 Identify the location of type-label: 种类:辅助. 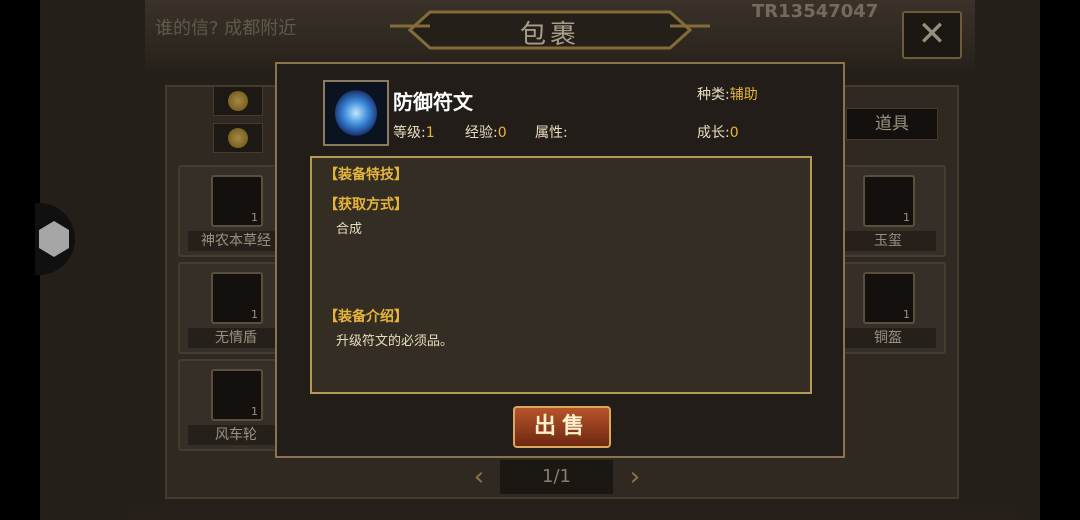
(727, 95).